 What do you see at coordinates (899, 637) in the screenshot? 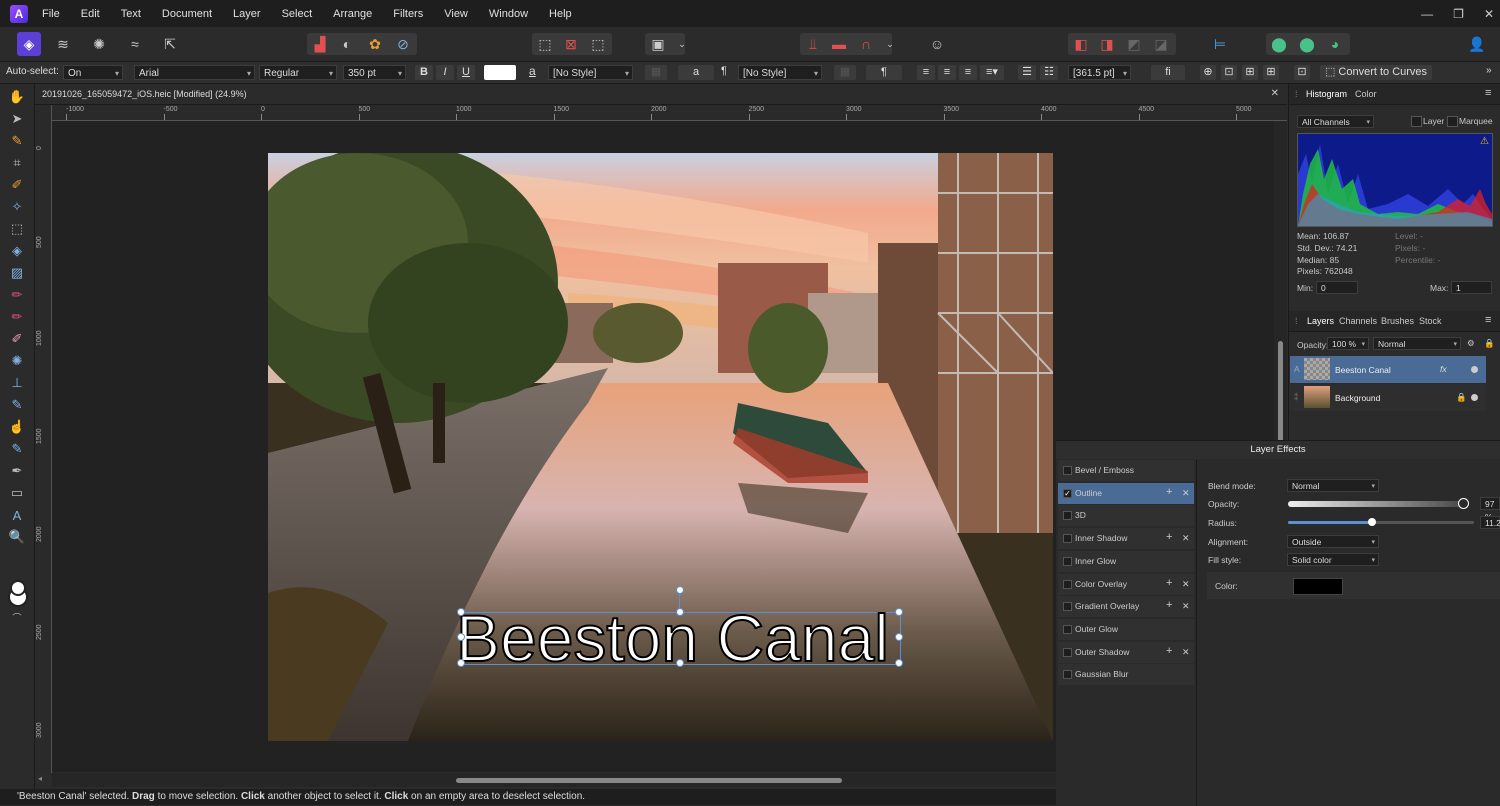
I see `resize-handle-r` at bounding box center [899, 637].